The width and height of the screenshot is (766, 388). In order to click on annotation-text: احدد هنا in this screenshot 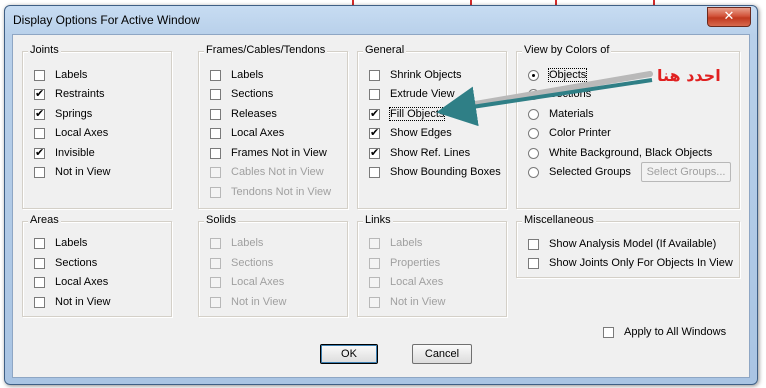, I will do `click(689, 75)`.